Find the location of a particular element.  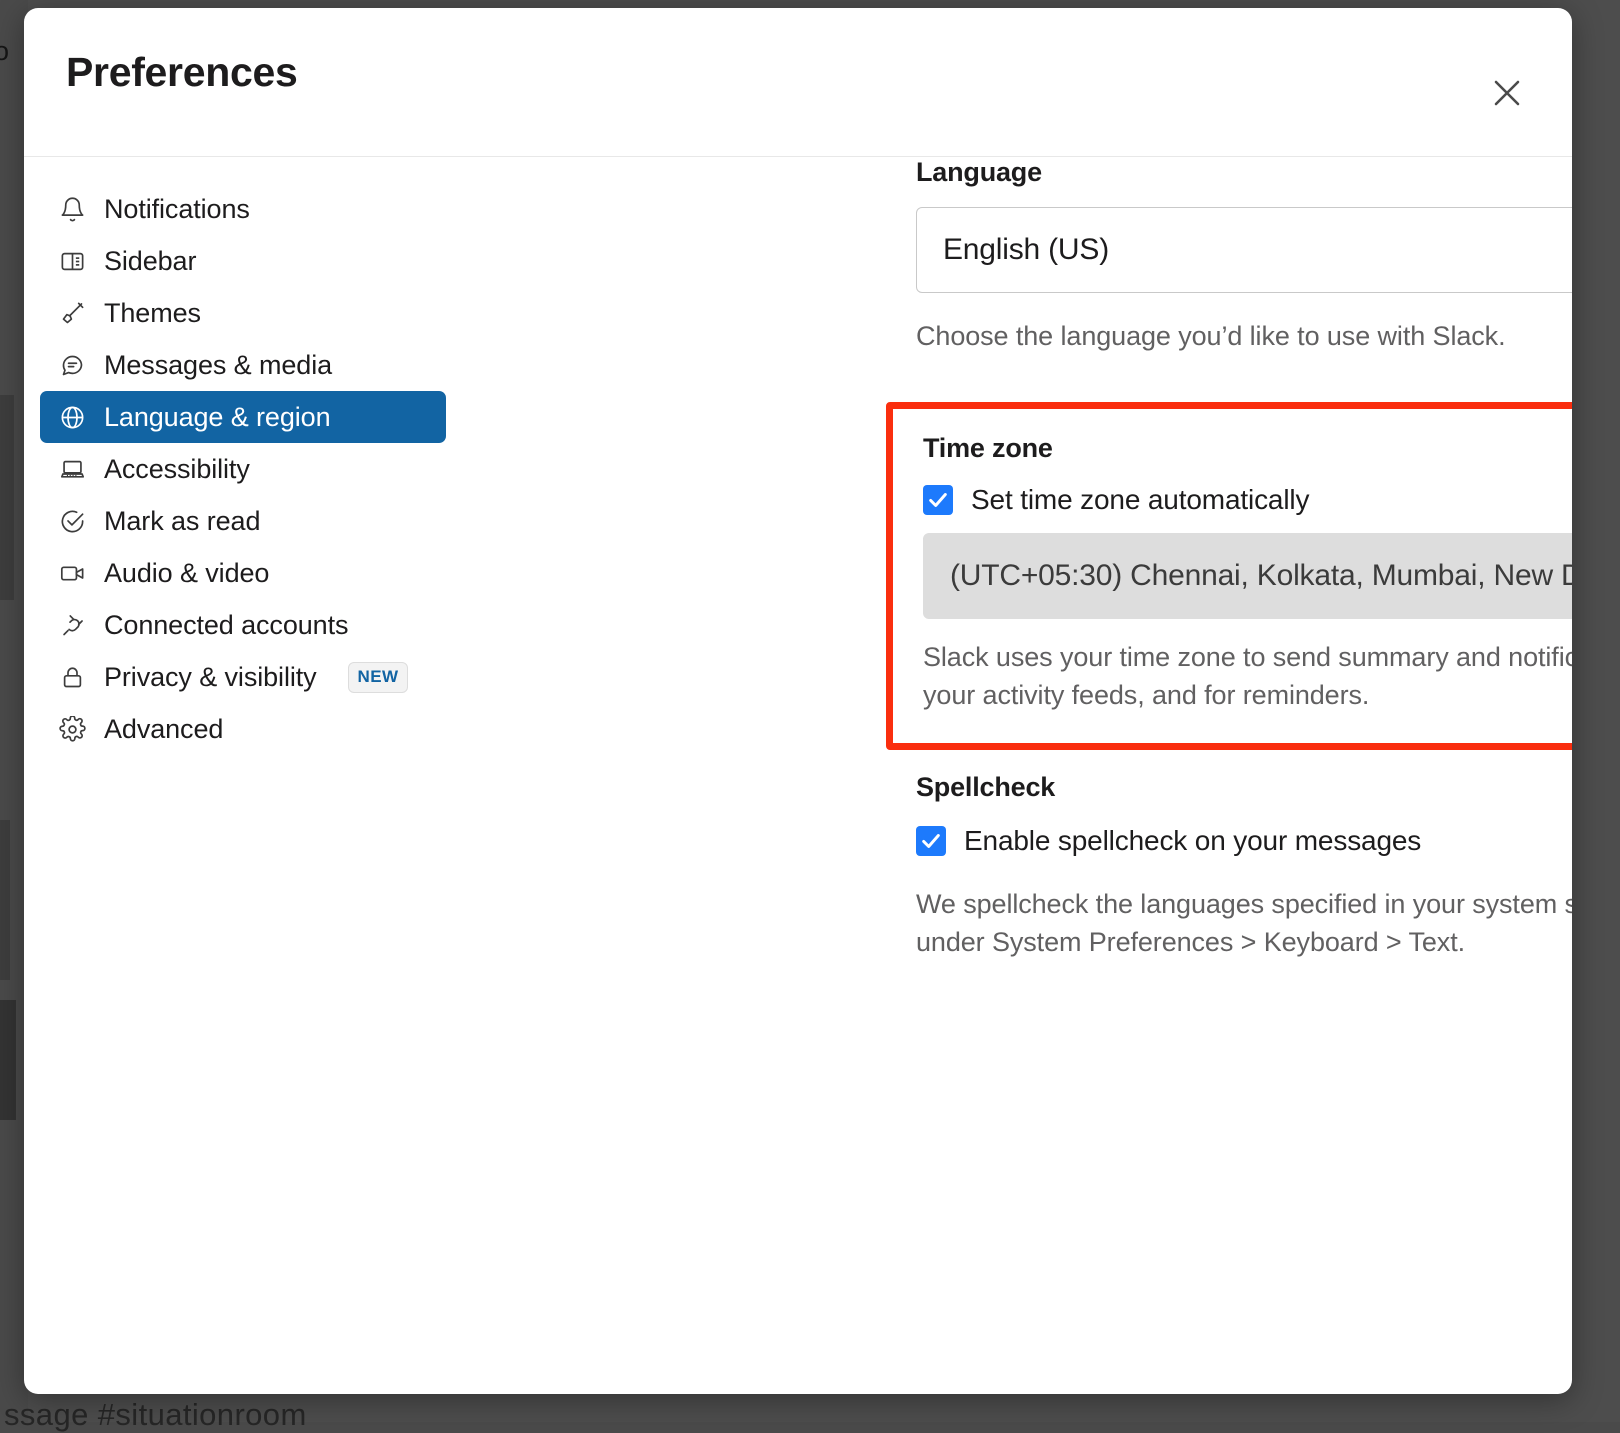

sidebar-item-sidebar: Sidebar is located at coordinates (243, 261).